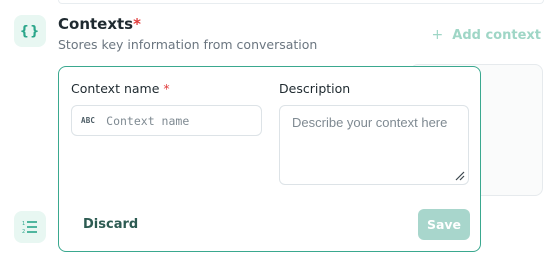 The height and width of the screenshot is (259, 555). I want to click on add-context-label: Add context, so click(496, 35).